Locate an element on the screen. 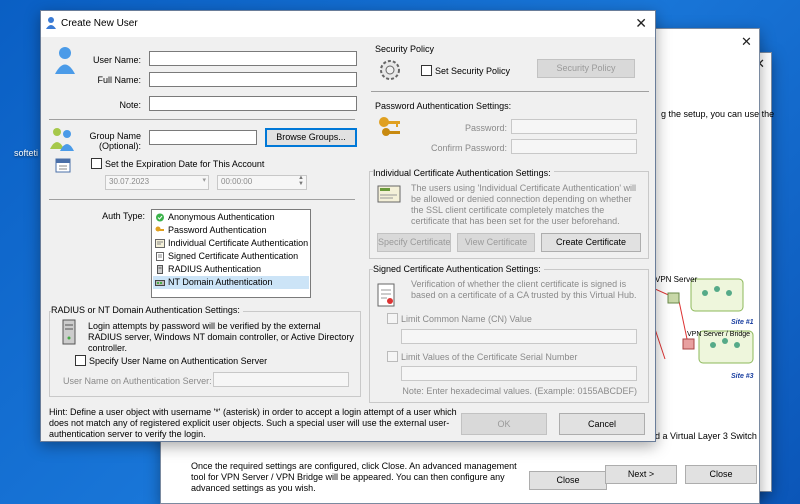 This screenshot has width=800, height=504. diagram-label-vpn-server: VPN Server is located at coordinates (676, 279).